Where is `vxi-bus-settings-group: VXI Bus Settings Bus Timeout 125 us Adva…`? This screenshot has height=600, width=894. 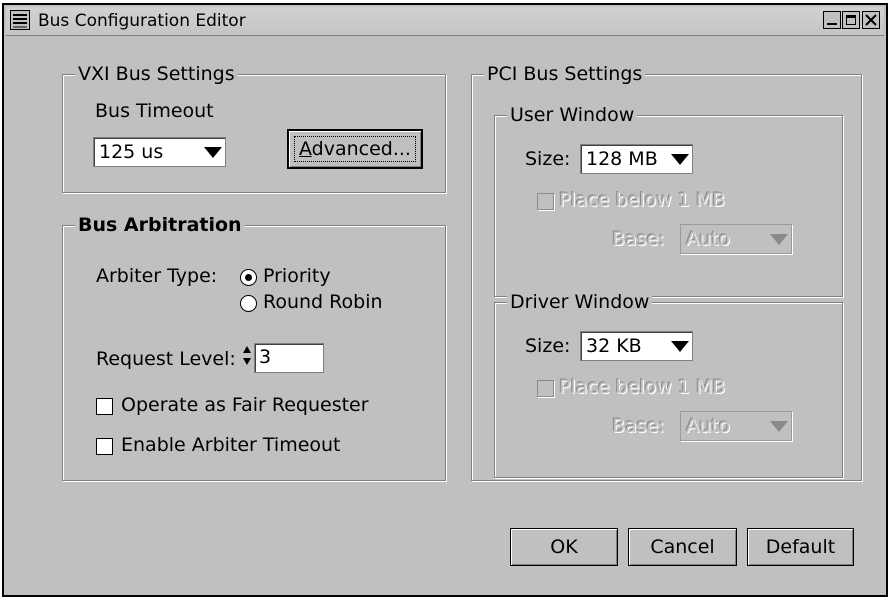
vxi-bus-settings-group: VXI Bus Settings Bus Timeout 125 us Adva… is located at coordinates (254, 128).